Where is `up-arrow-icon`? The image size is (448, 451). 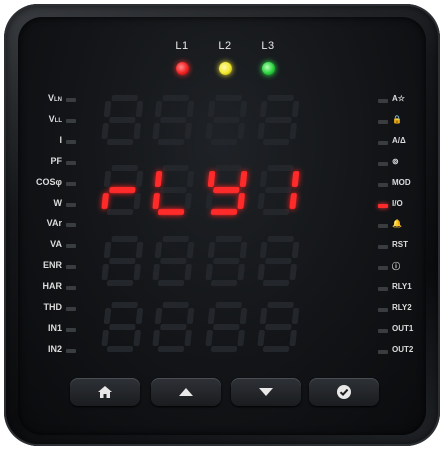 up-arrow-icon is located at coordinates (186, 392).